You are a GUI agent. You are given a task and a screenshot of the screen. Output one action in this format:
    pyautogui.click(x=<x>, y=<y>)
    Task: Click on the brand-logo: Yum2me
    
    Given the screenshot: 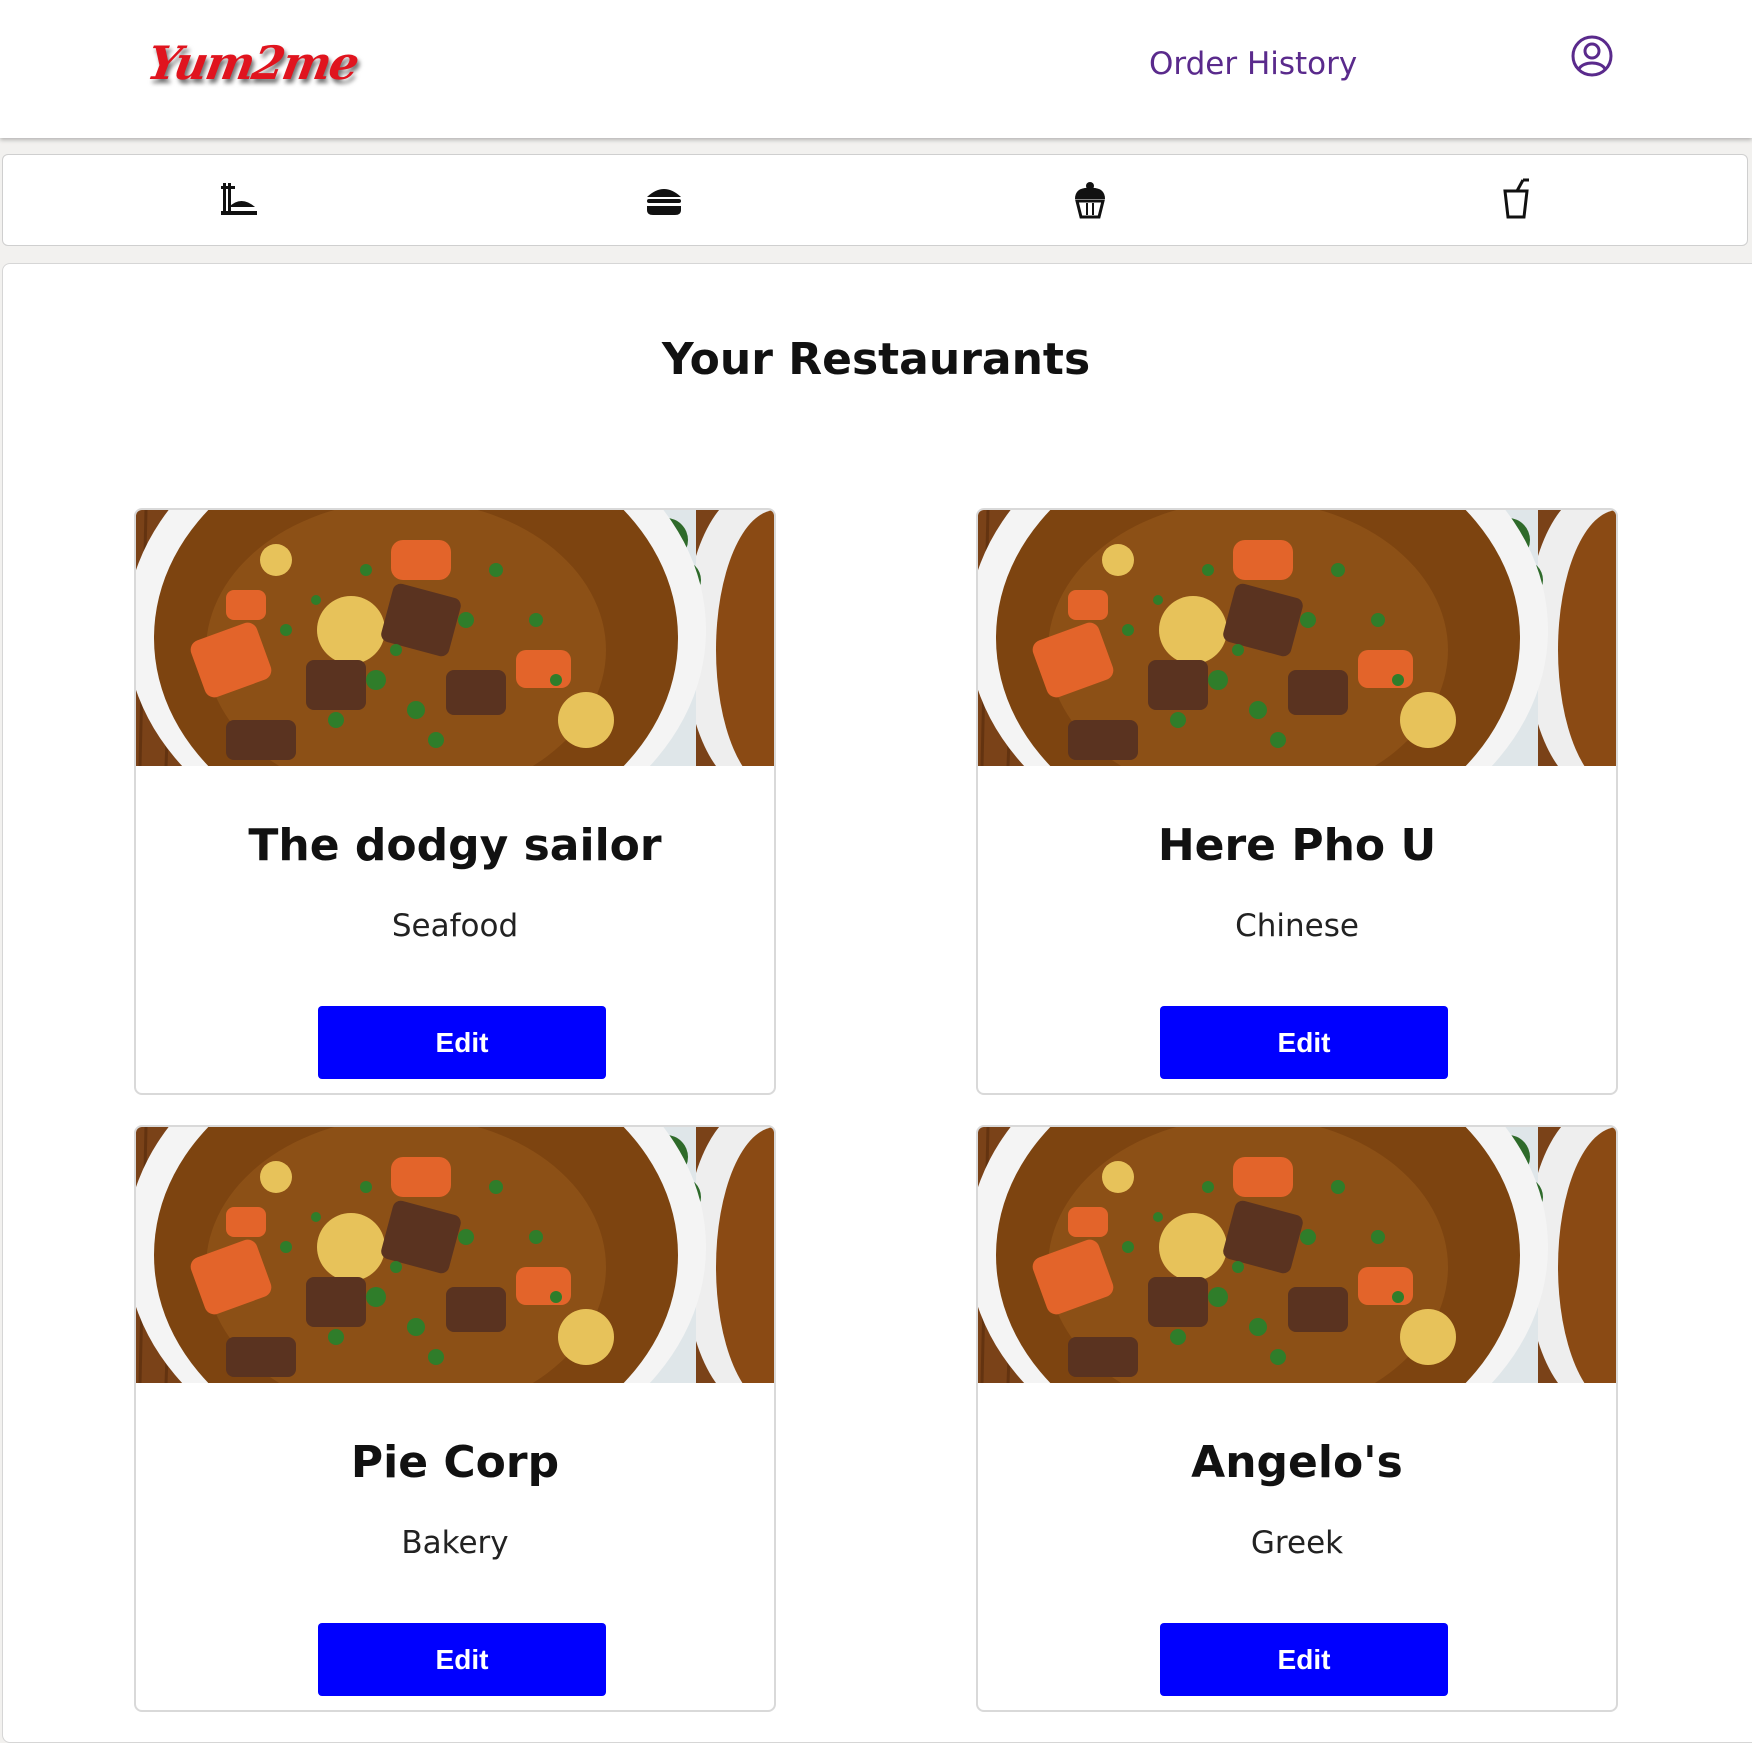 What is the action you would take?
    pyautogui.click(x=252, y=63)
    